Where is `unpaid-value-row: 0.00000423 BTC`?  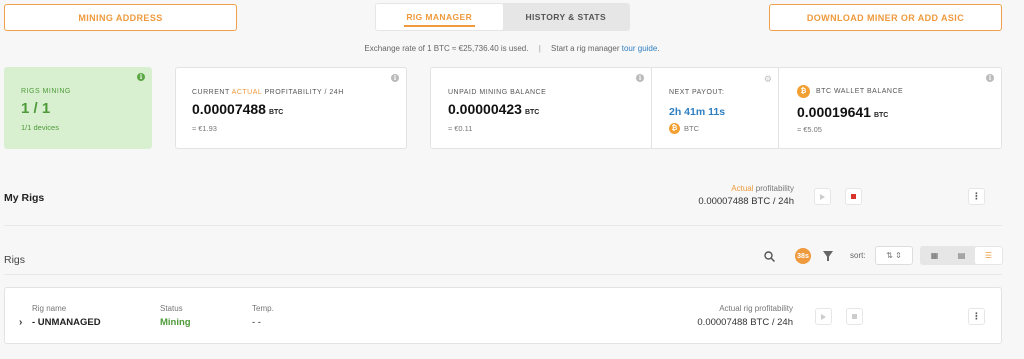
unpaid-value-row: 0.00000423 BTC is located at coordinates (493, 110).